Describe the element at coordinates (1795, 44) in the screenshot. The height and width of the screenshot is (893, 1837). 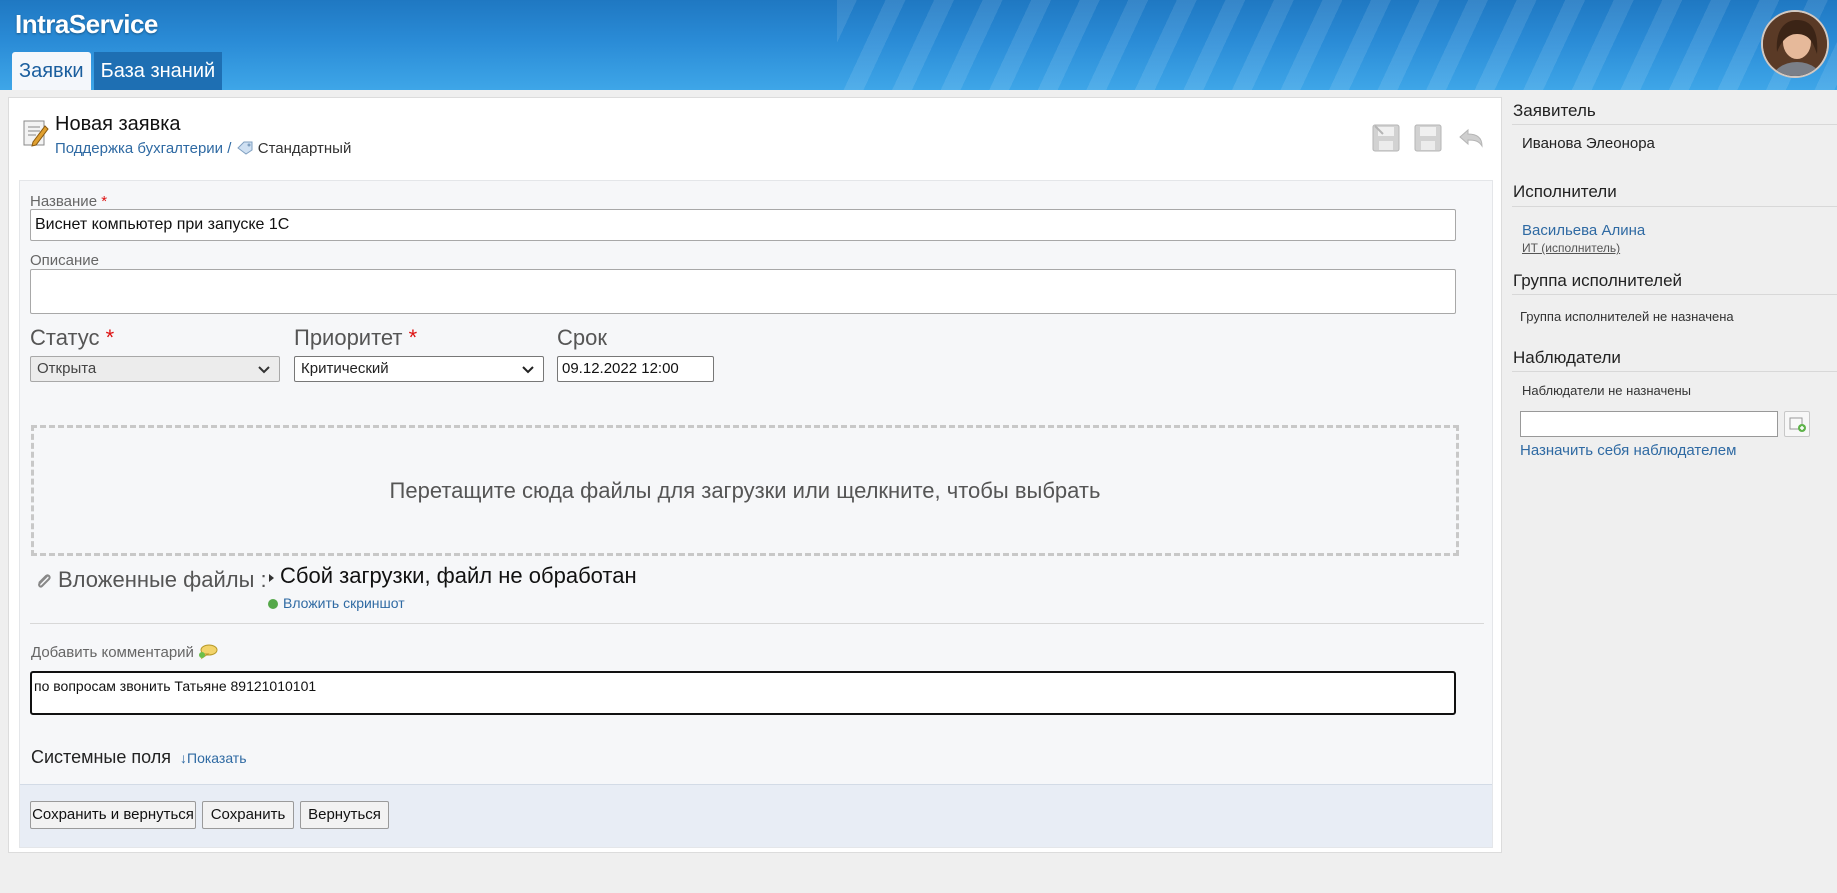
I see `user-avatar` at that location.